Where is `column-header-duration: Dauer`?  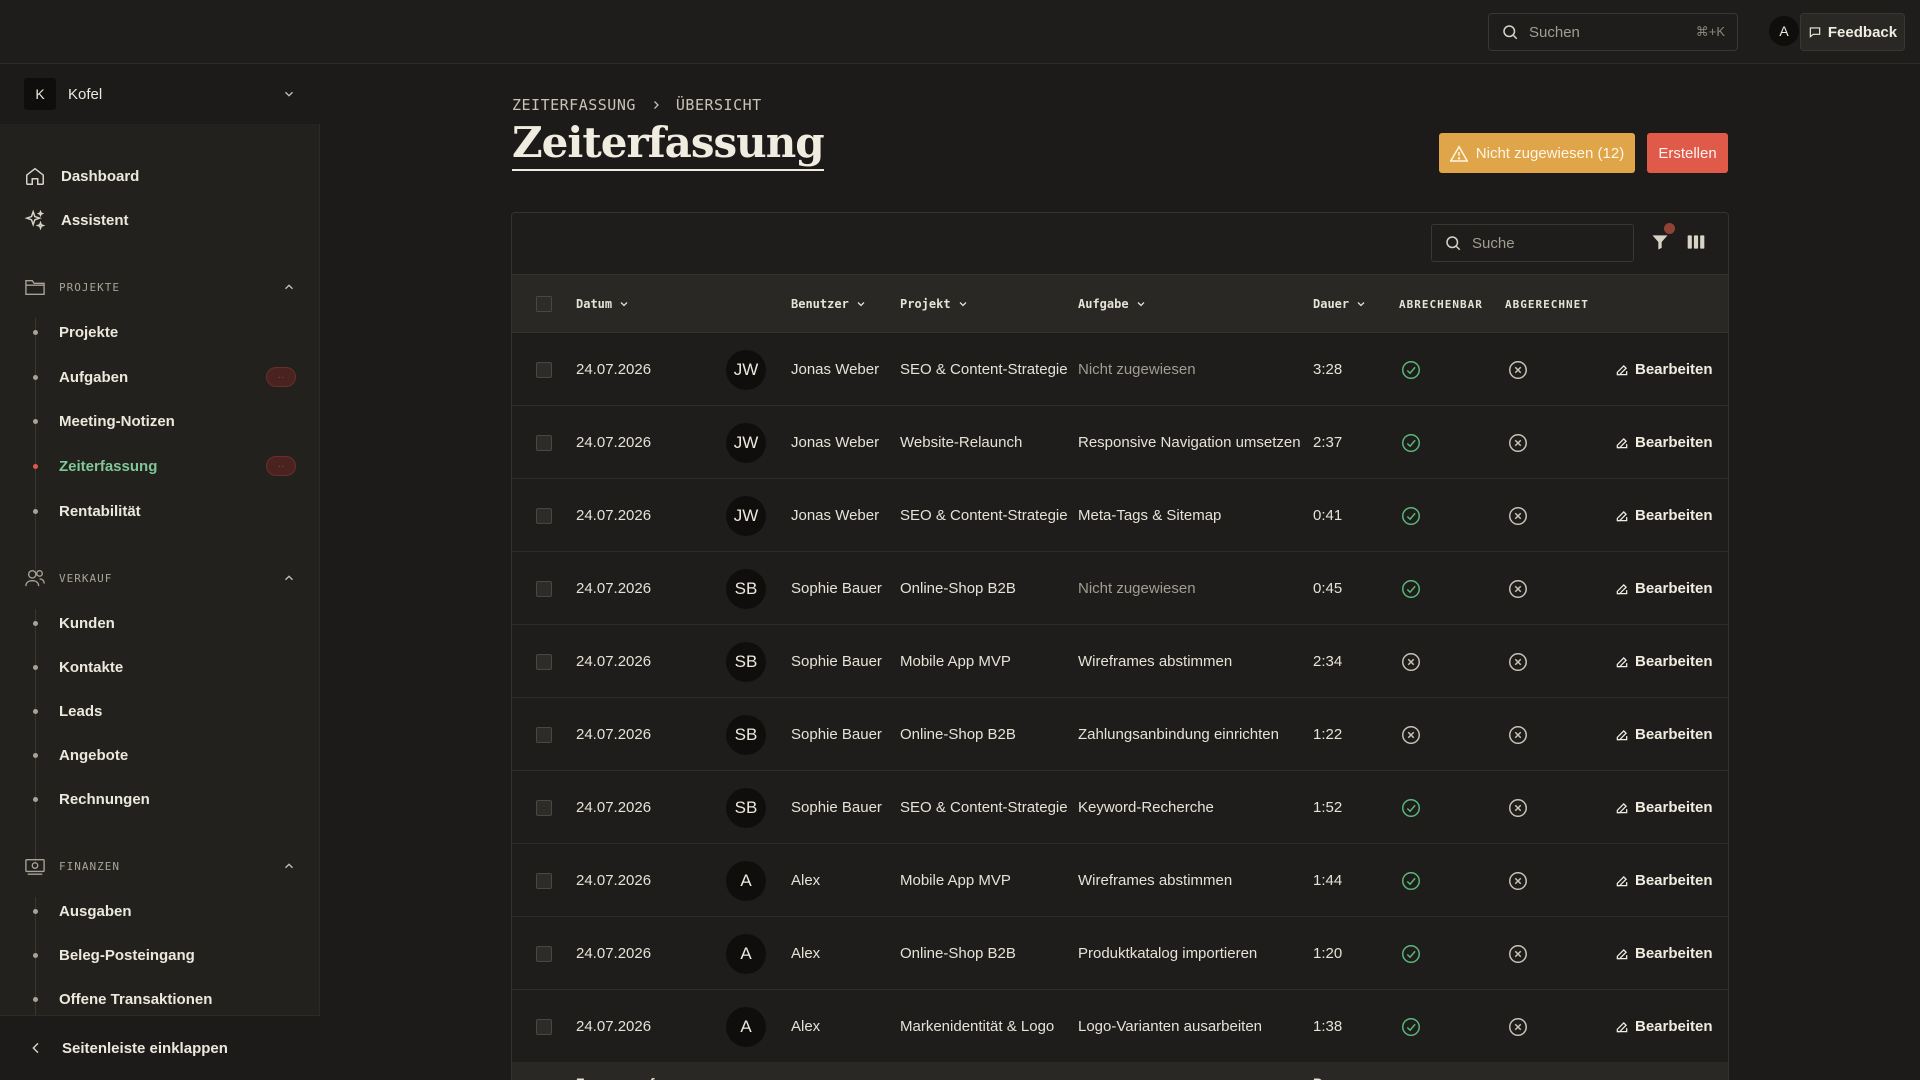
column-header-duration: Dauer is located at coordinates (1340, 304).